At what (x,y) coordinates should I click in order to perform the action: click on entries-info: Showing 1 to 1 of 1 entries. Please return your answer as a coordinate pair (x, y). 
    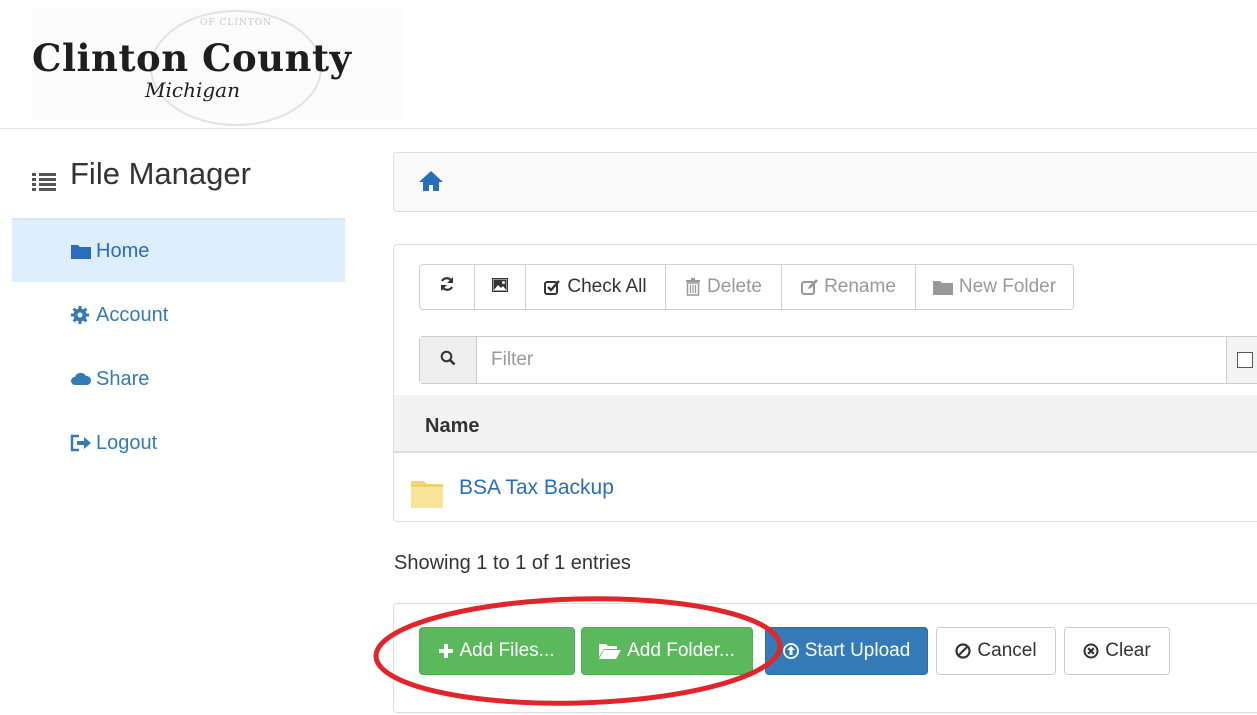
    Looking at the image, I should click on (512, 563).